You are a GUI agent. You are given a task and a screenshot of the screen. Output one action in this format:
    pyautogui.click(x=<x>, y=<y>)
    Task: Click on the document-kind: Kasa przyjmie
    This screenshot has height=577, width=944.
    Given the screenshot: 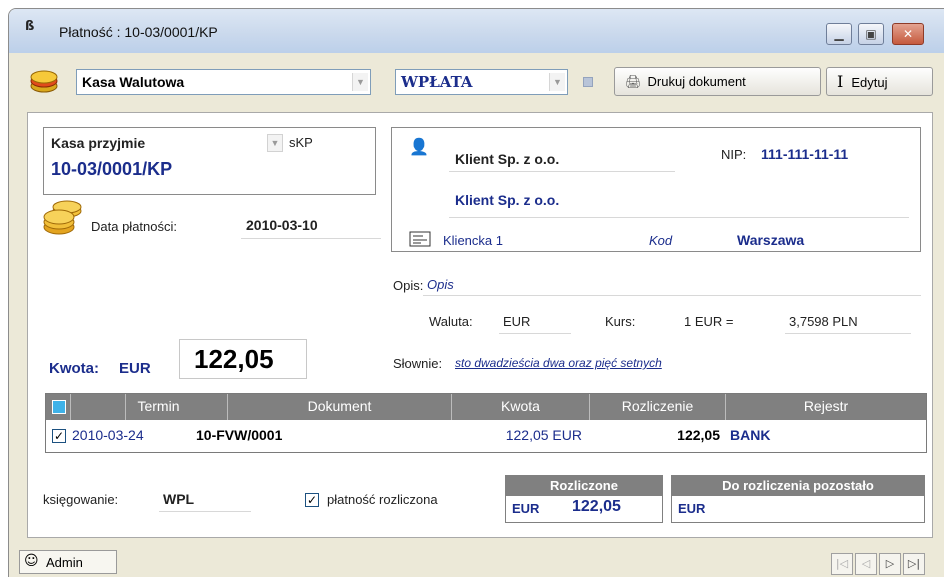 What is the action you would take?
    pyautogui.click(x=98, y=143)
    